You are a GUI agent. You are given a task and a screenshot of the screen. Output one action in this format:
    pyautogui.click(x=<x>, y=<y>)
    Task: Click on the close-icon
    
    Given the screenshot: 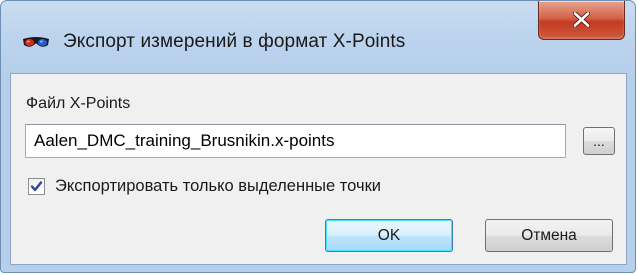 What is the action you would take?
    pyautogui.click(x=581, y=19)
    